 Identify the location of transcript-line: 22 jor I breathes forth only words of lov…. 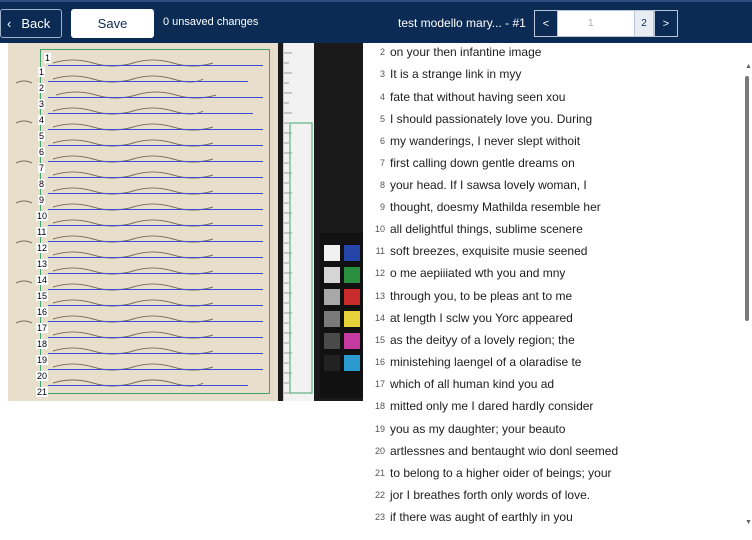
(476, 495).